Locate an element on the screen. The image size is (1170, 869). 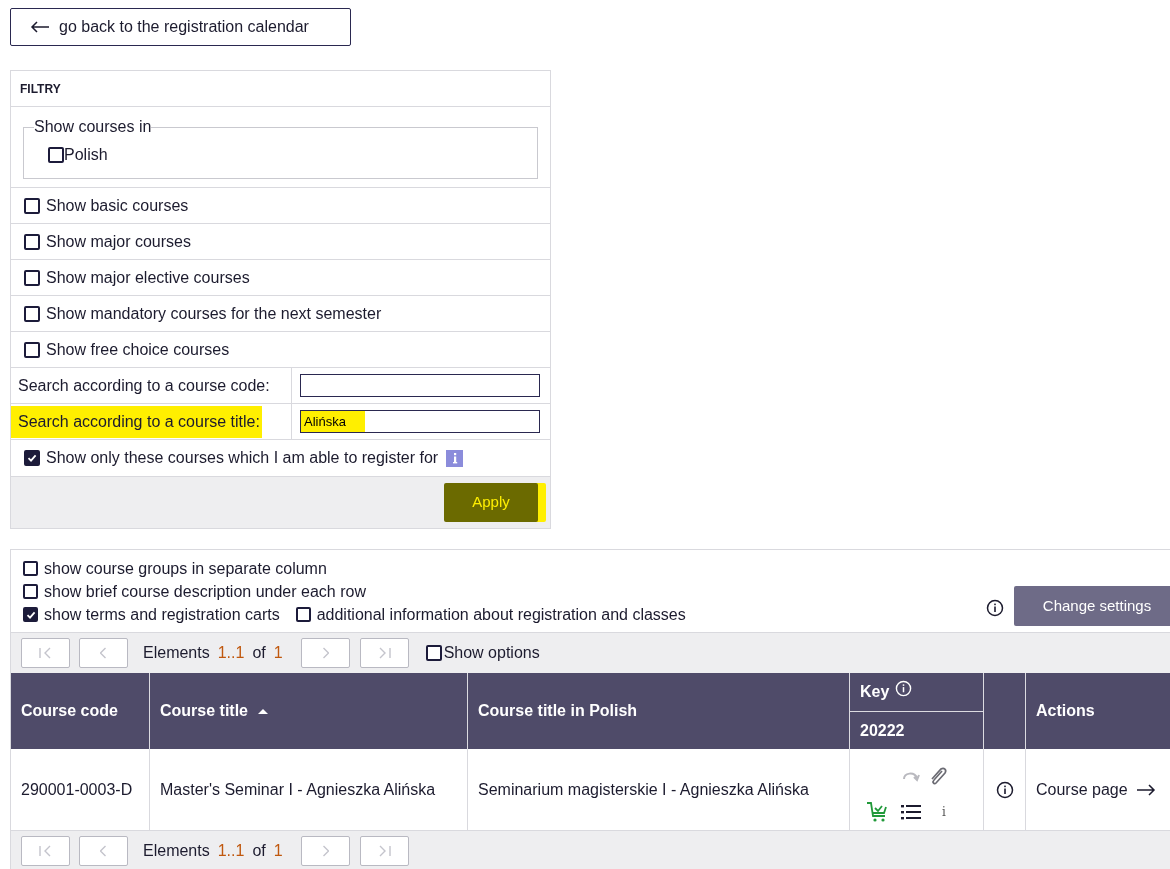
checkbox-label: show brief course description under each row is located at coordinates (205, 591).